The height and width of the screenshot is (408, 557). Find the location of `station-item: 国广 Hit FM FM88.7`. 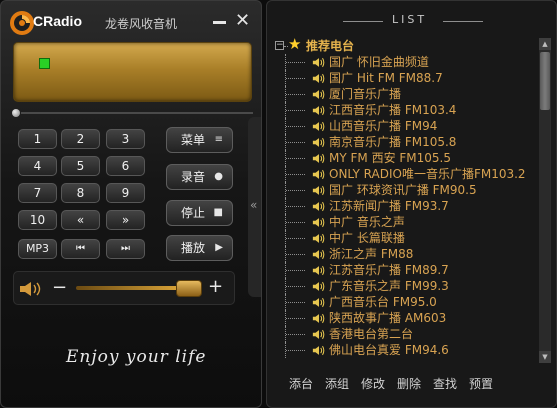

station-item: 国广 Hit FM FM88.7 is located at coordinates (404, 78).